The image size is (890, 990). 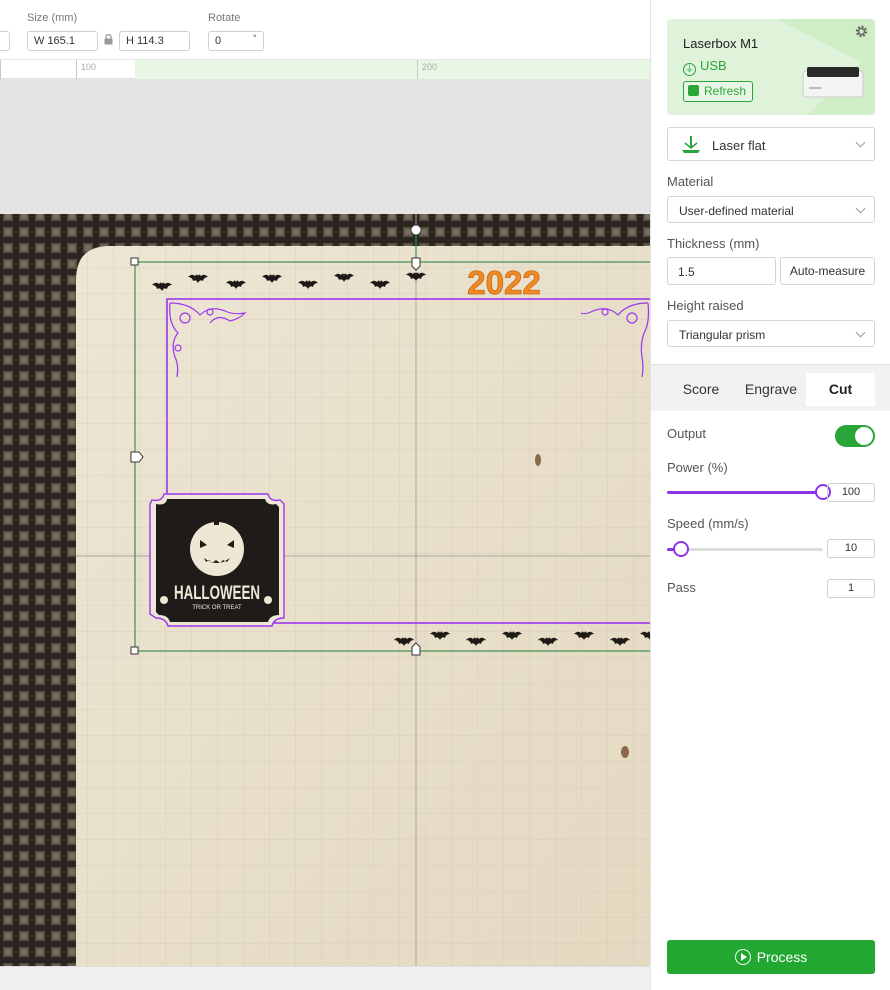 I want to click on refresh-icon, so click(x=693, y=90).